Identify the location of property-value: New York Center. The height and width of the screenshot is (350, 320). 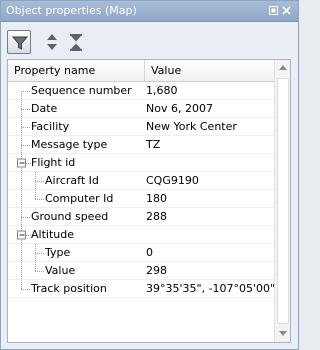
(191, 126).